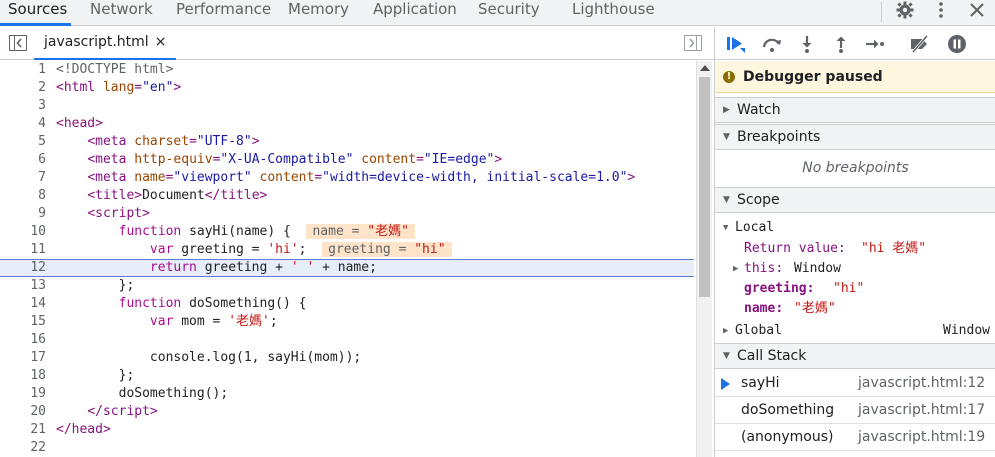  I want to click on code-line: 17 console.log(1, sayHi(mom));, so click(347, 358).